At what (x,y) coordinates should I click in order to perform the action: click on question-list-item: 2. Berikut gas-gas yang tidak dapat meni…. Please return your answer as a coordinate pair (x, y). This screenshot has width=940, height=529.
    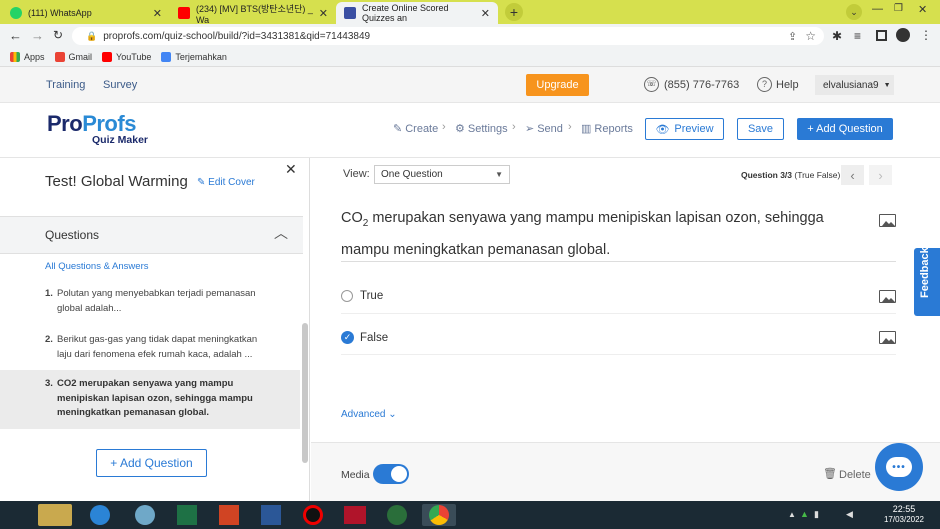
    Looking at the image, I should click on (157, 347).